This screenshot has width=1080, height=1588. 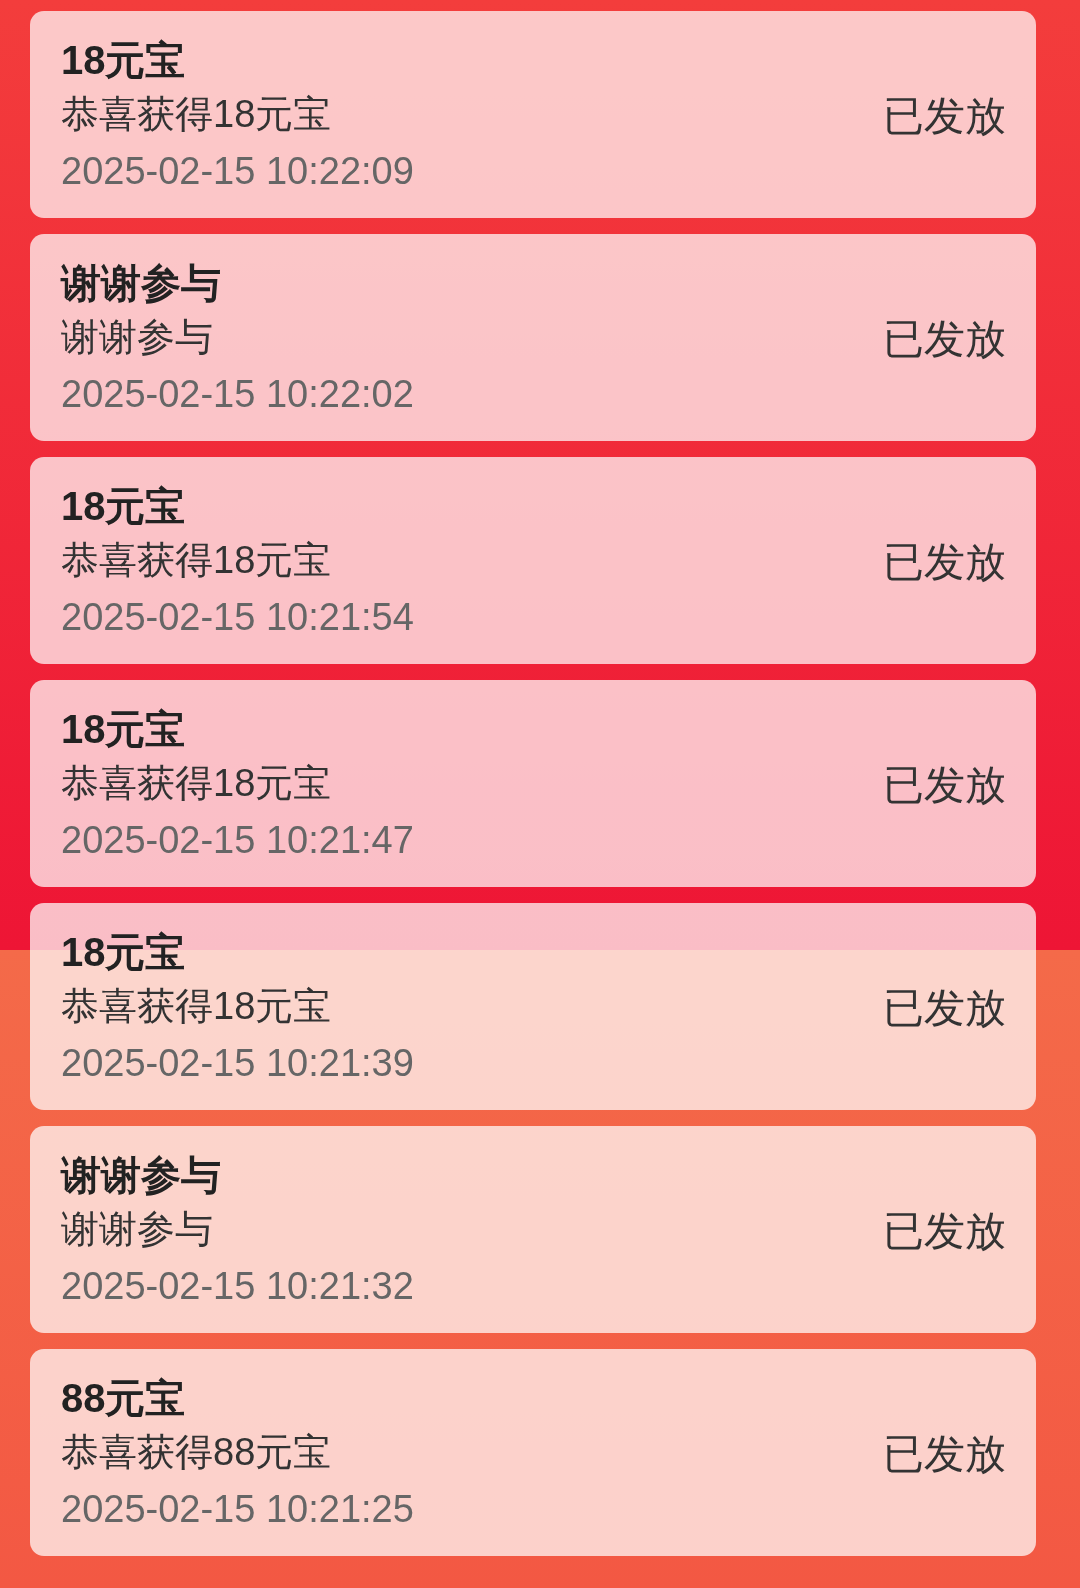 What do you see at coordinates (237, 840) in the screenshot?
I see `record-time: 2025-02-15 10:21:47` at bounding box center [237, 840].